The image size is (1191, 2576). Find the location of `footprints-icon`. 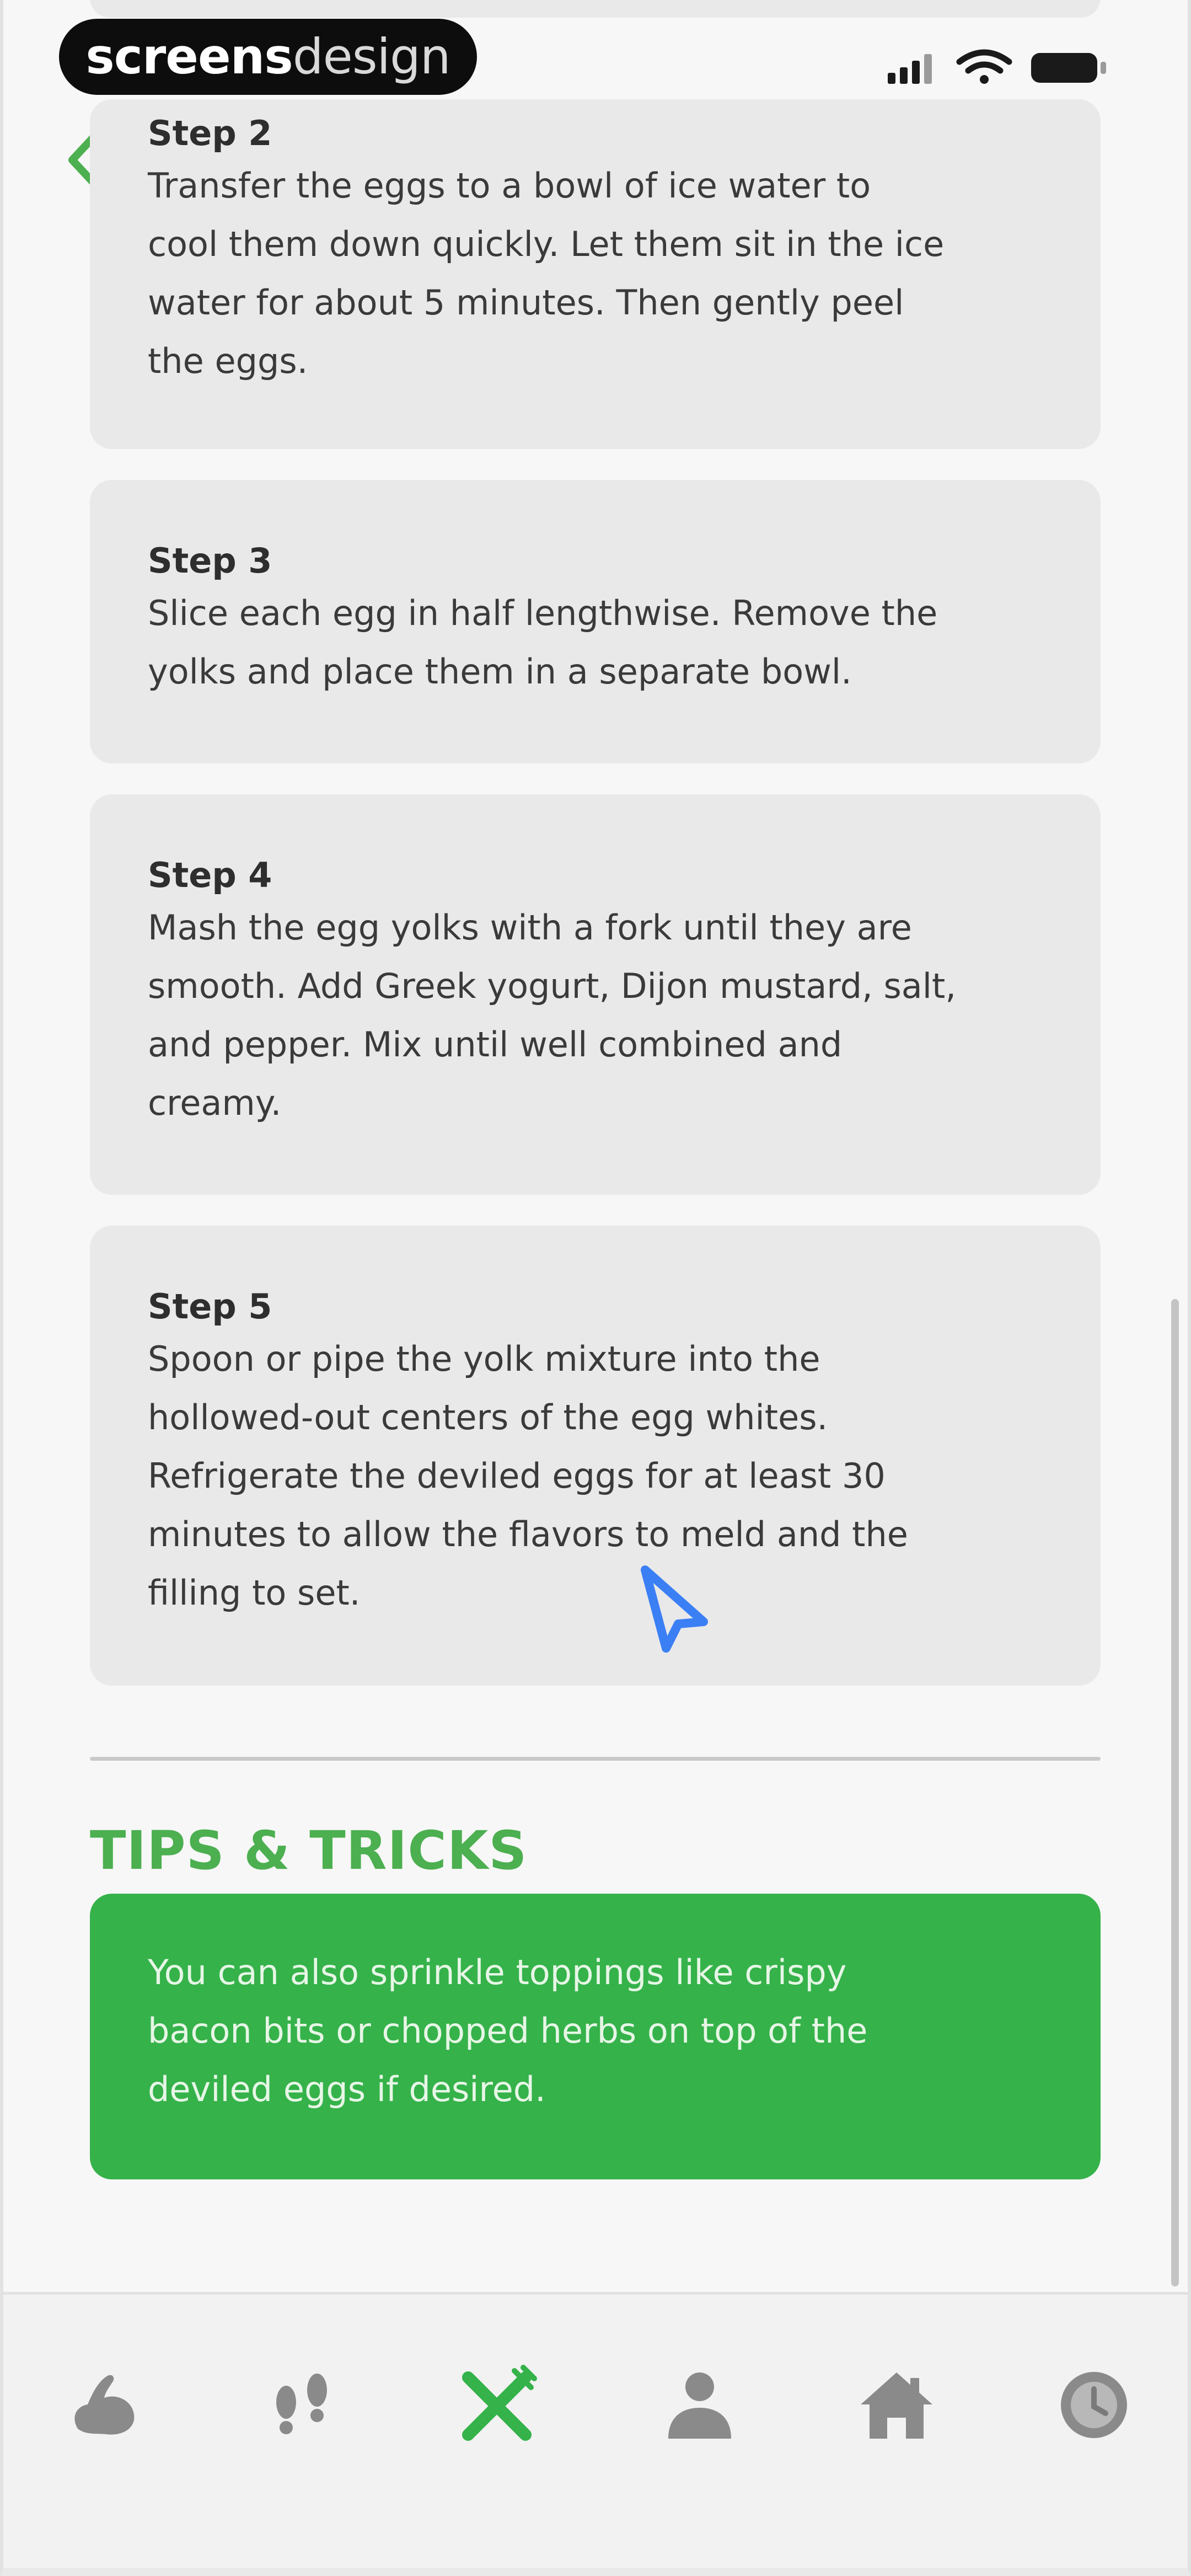

footprints-icon is located at coordinates (301, 2404).